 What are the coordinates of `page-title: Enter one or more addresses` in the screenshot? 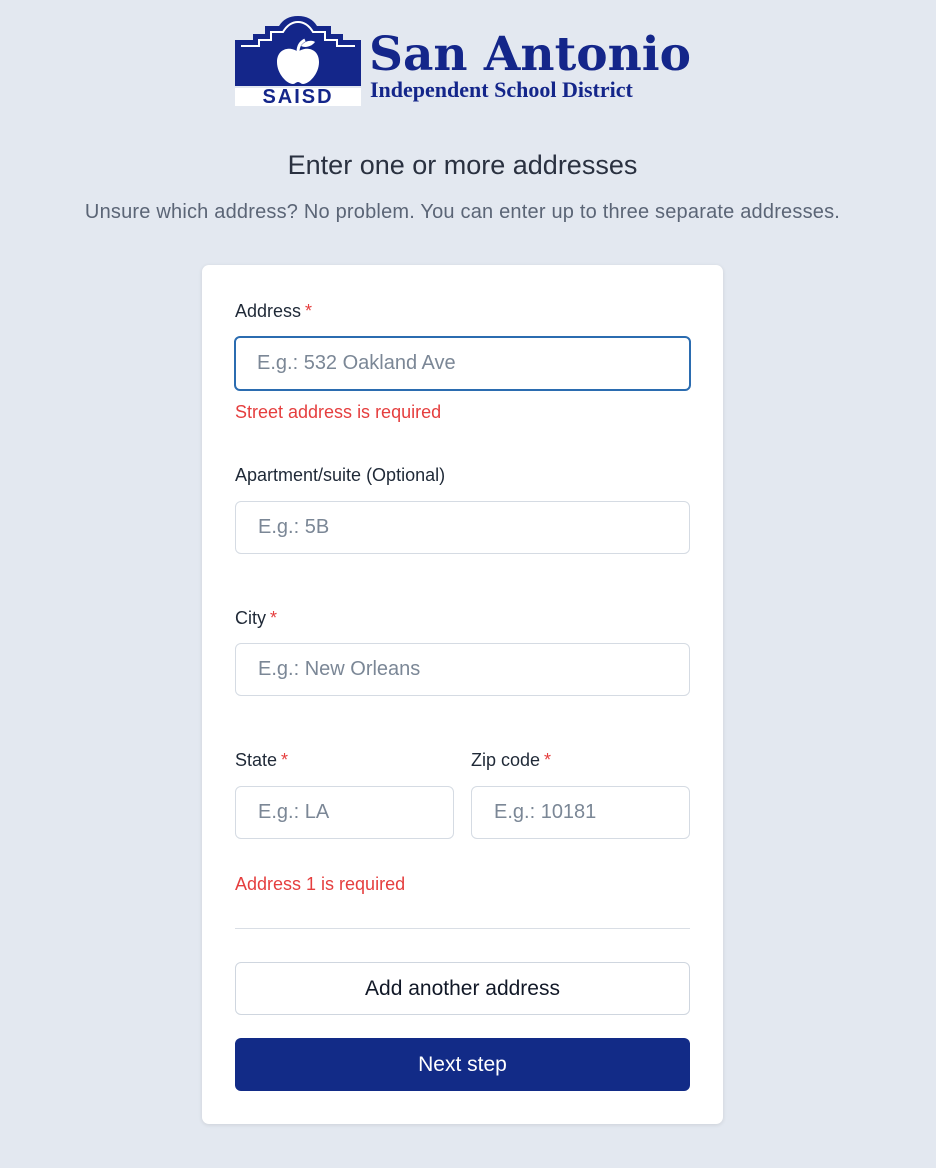 It's located at (462, 165).